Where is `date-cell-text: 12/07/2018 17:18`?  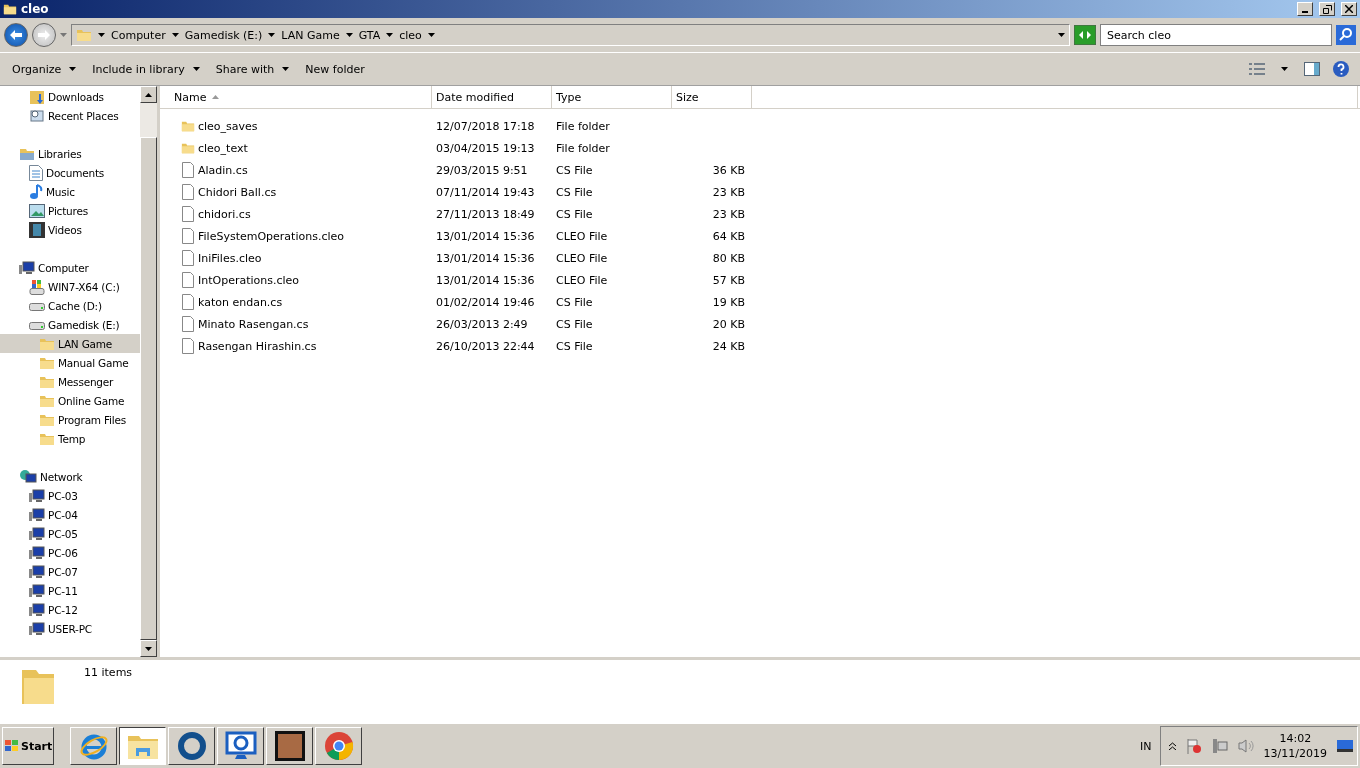
date-cell-text: 12/07/2018 17:18 is located at coordinates (485, 126).